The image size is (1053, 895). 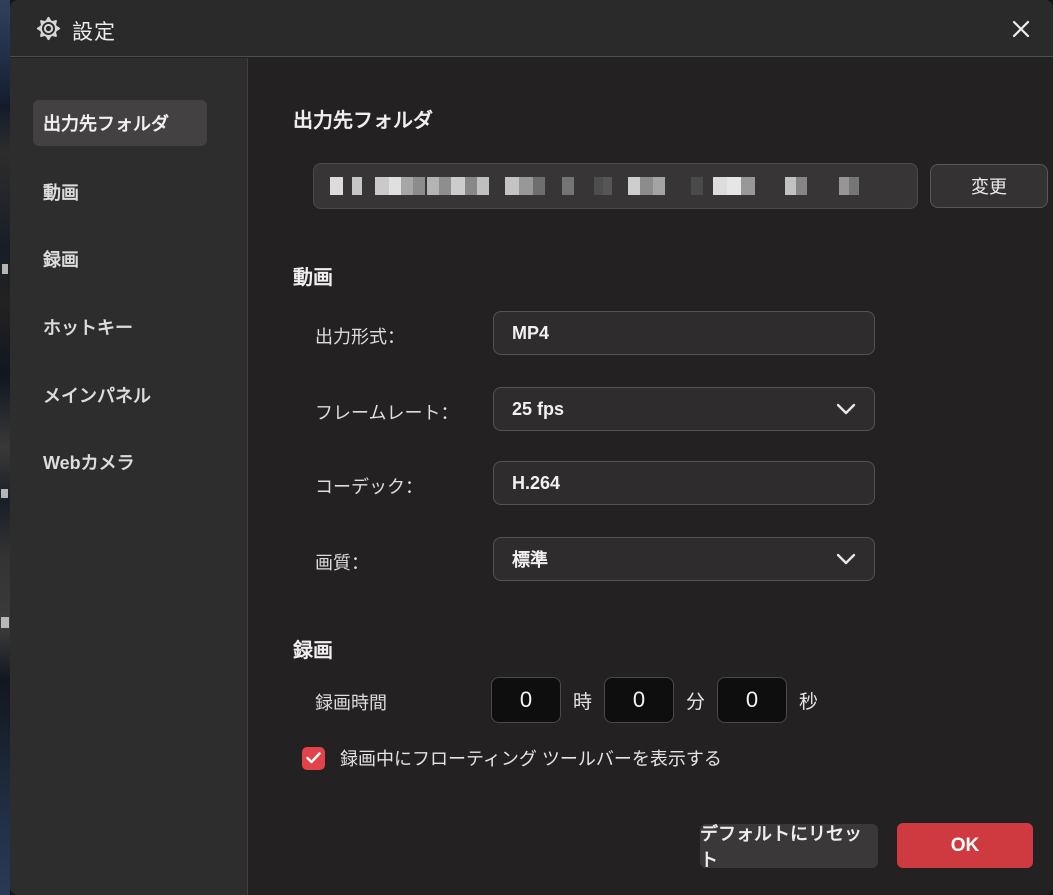 I want to click on frame-rate-label: フレームレート：, so click(x=387, y=413).